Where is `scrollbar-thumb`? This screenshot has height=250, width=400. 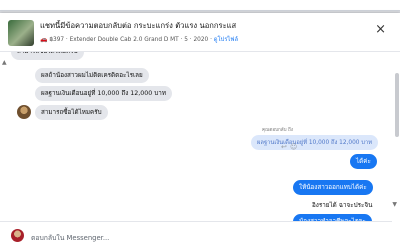 scrollbar-thumb is located at coordinates (397, 105).